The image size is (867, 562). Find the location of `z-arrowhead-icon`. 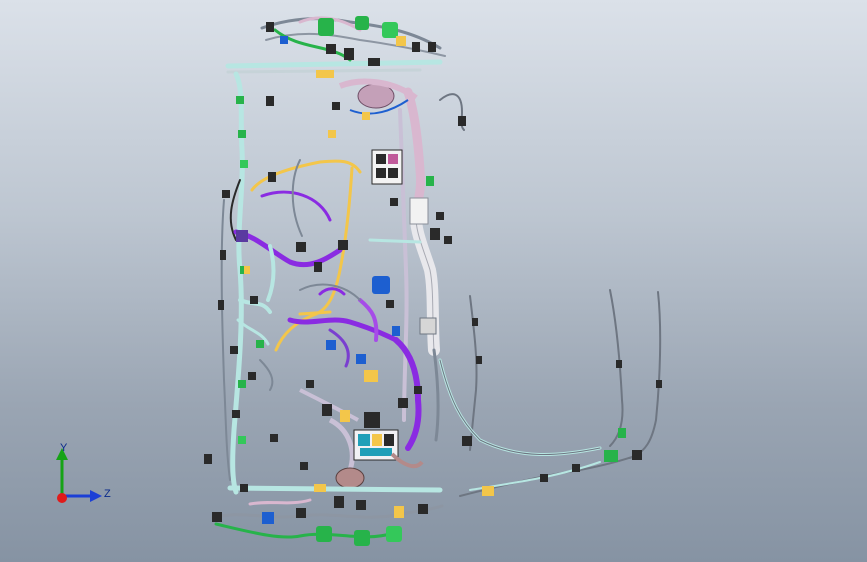

z-arrowhead-icon is located at coordinates (96, 496).